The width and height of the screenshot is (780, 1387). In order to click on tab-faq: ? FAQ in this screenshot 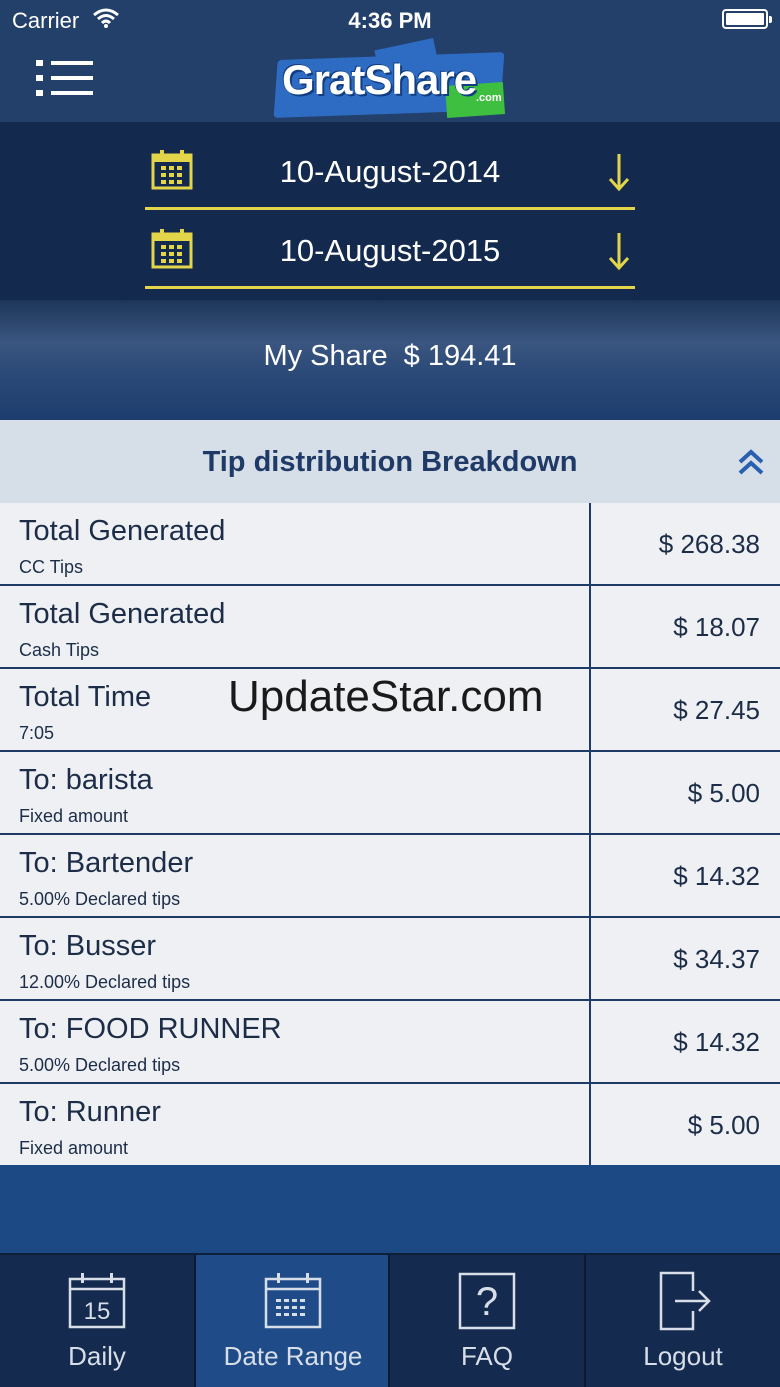, I will do `click(487, 1321)`.